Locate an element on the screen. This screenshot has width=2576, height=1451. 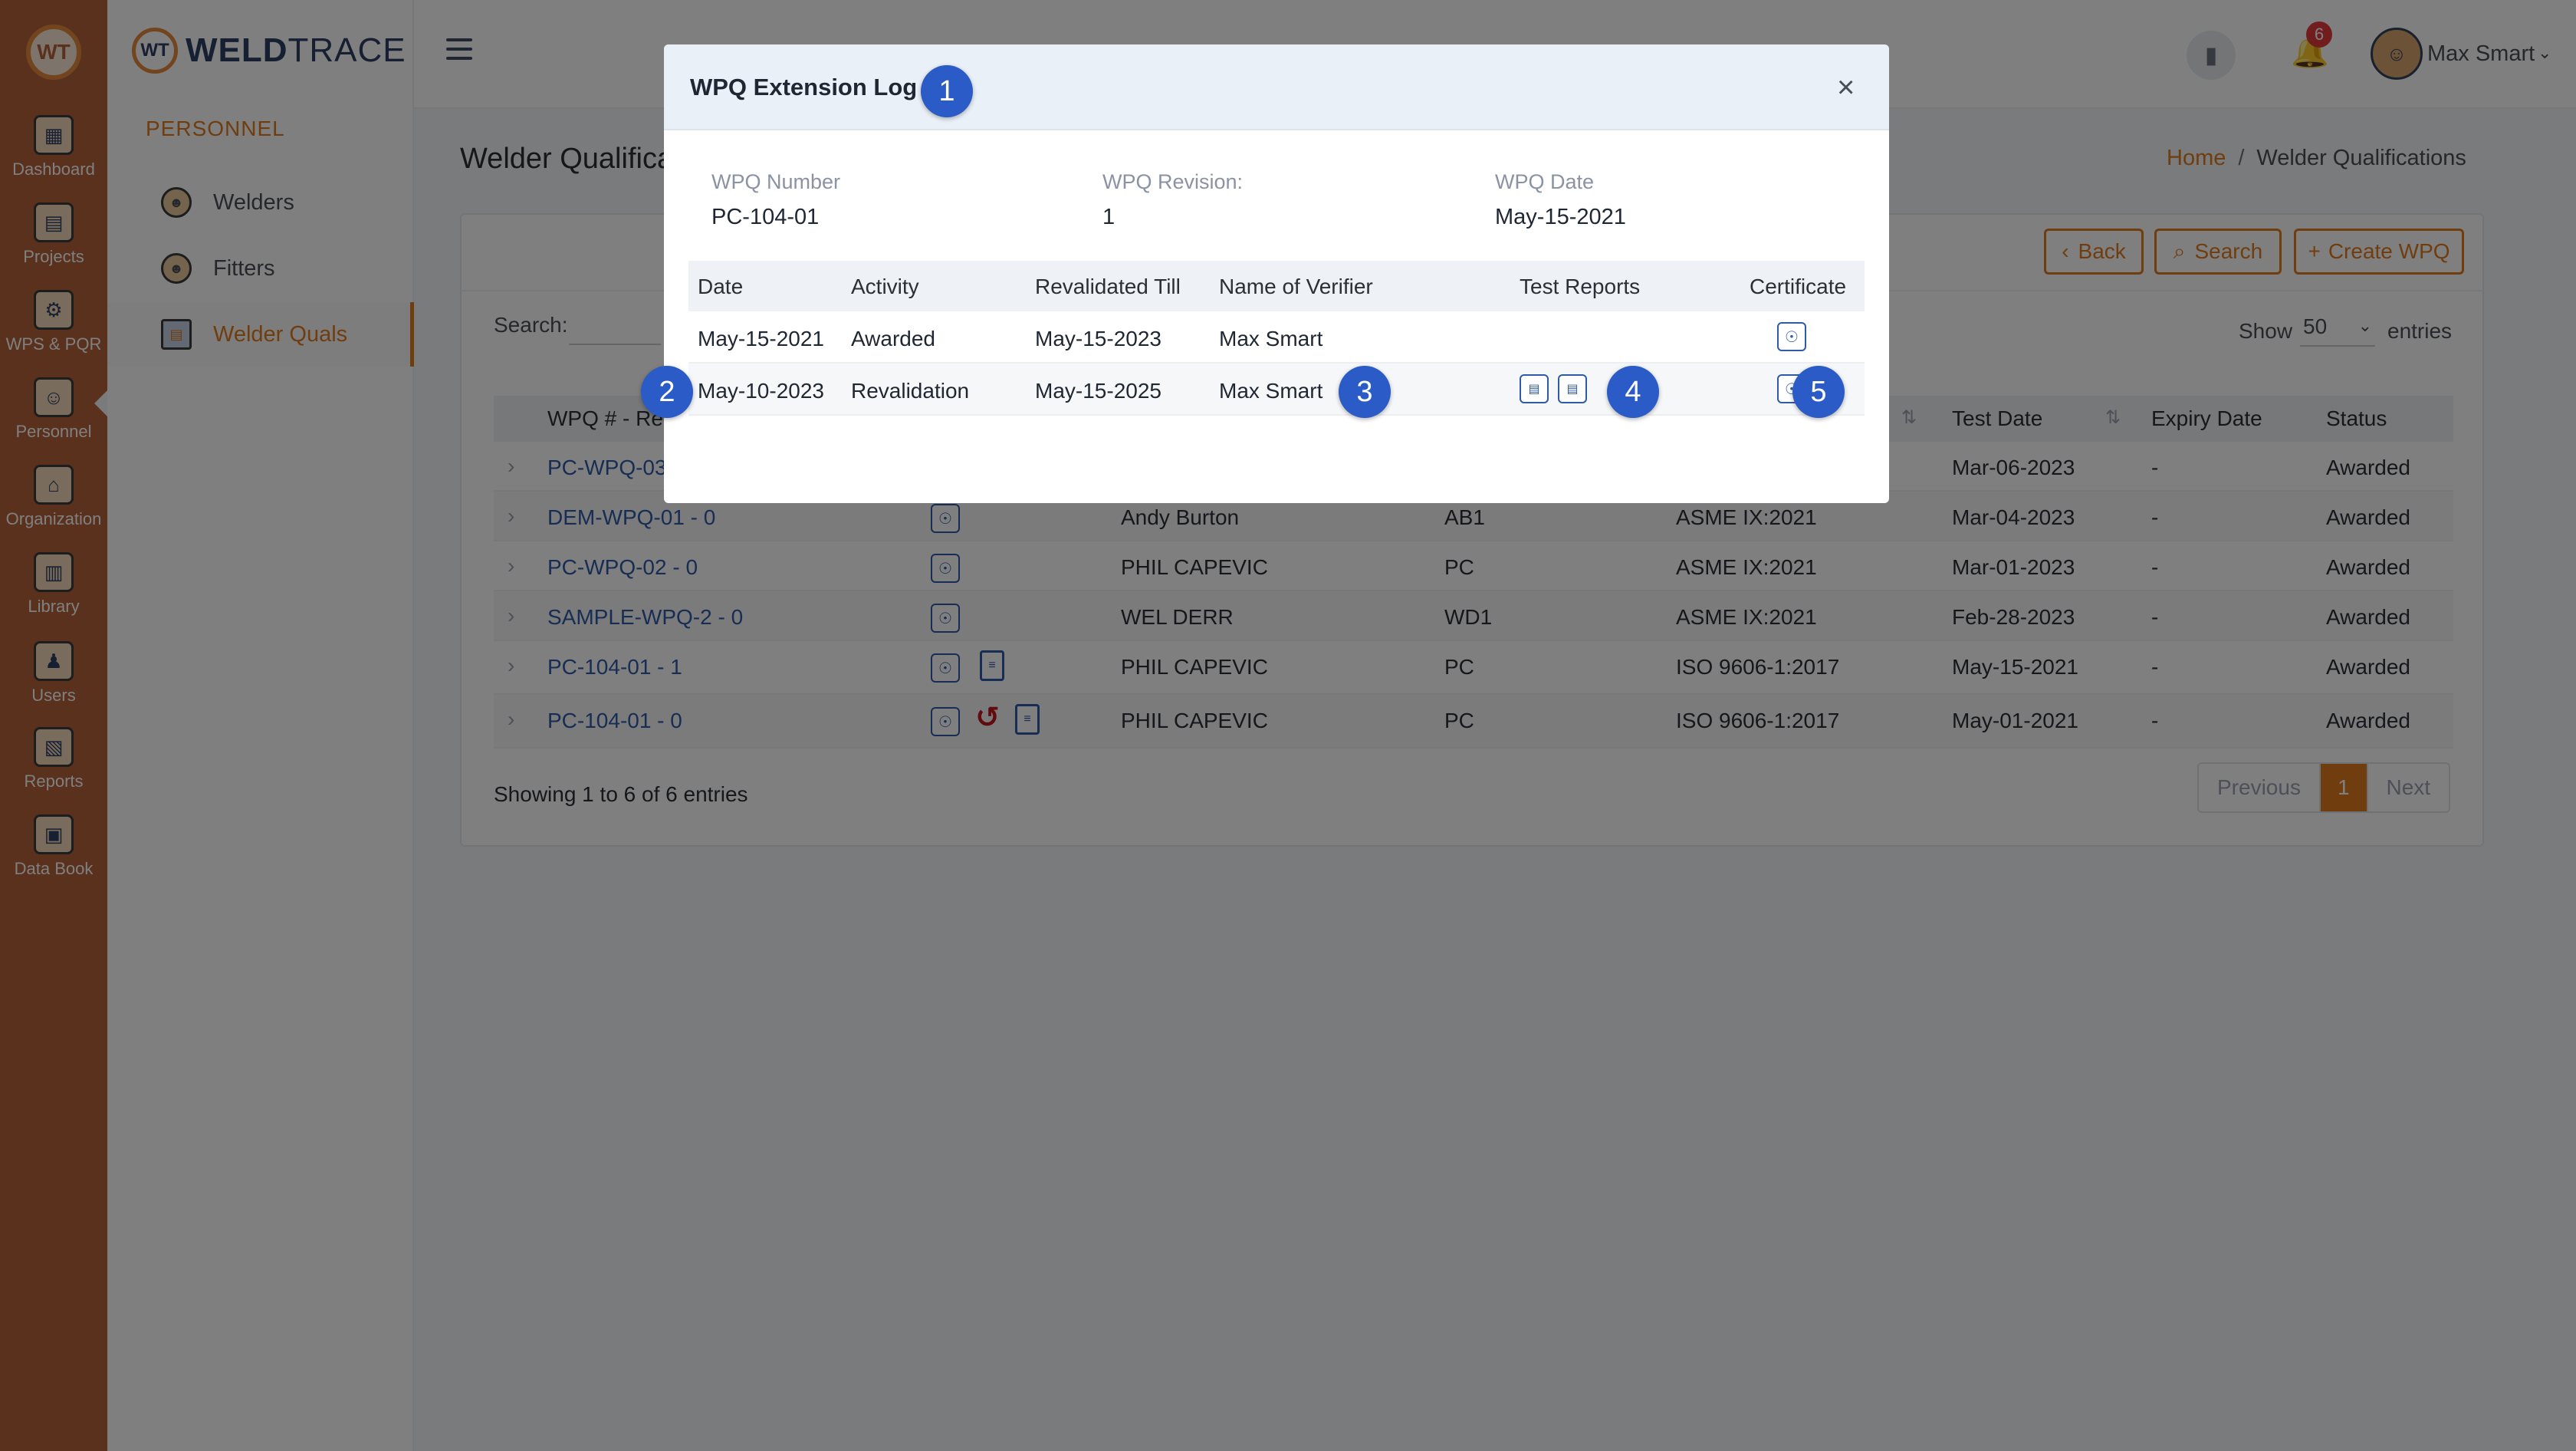
wpq-date-field: WPQ Date May-15-2021 is located at coordinates (1561, 200).